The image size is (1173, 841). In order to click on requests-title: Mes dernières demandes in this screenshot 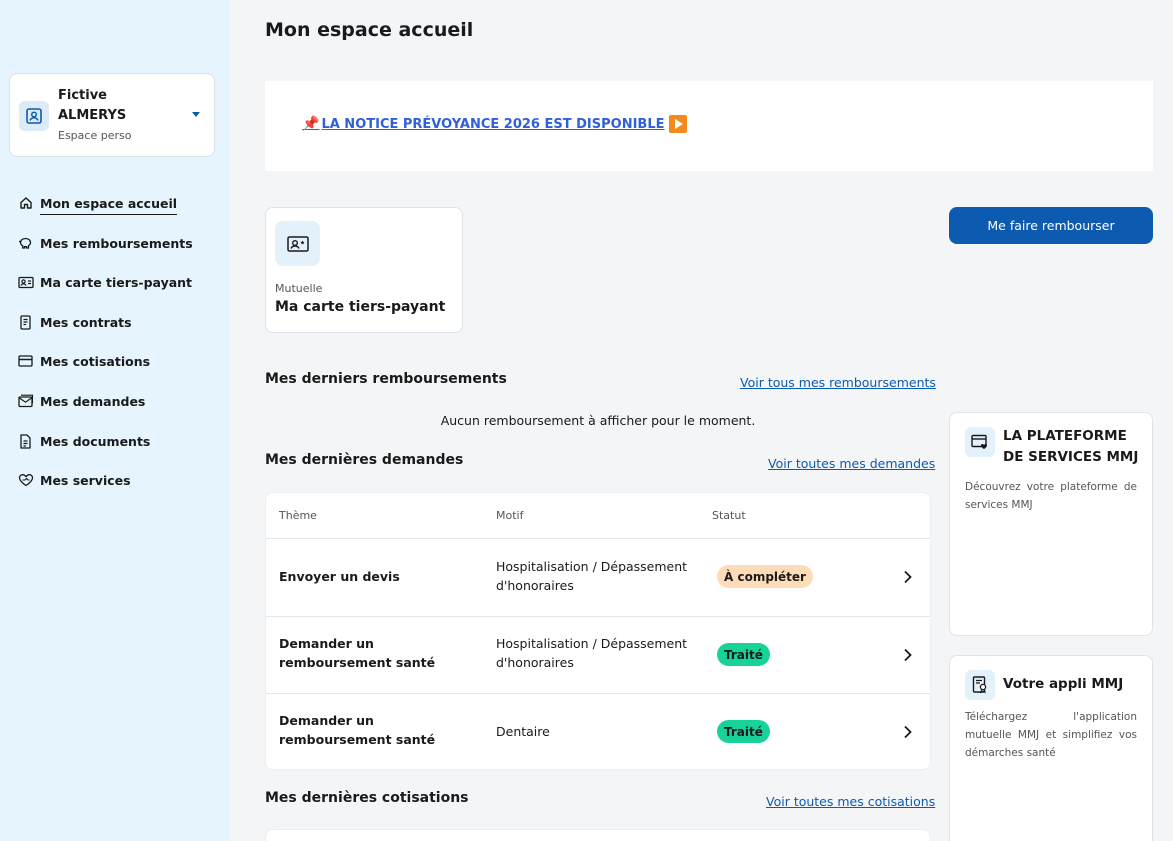, I will do `click(364, 460)`.